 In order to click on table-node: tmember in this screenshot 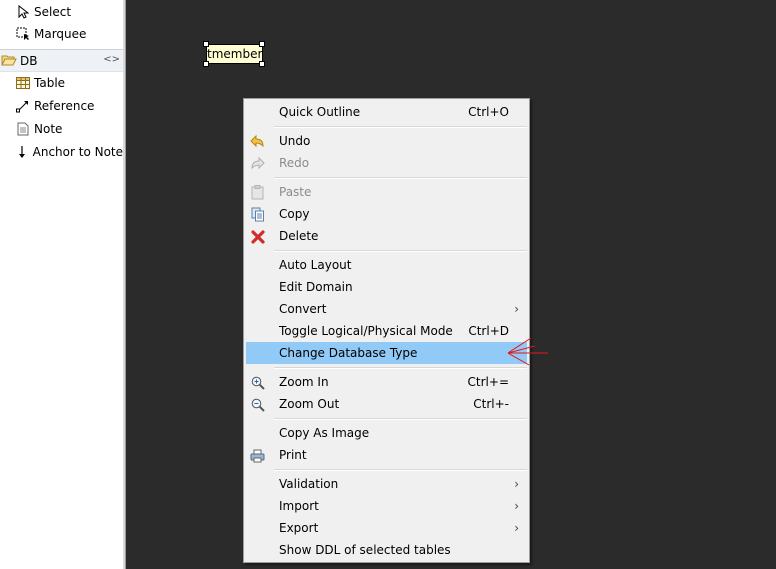, I will do `click(234, 54)`.